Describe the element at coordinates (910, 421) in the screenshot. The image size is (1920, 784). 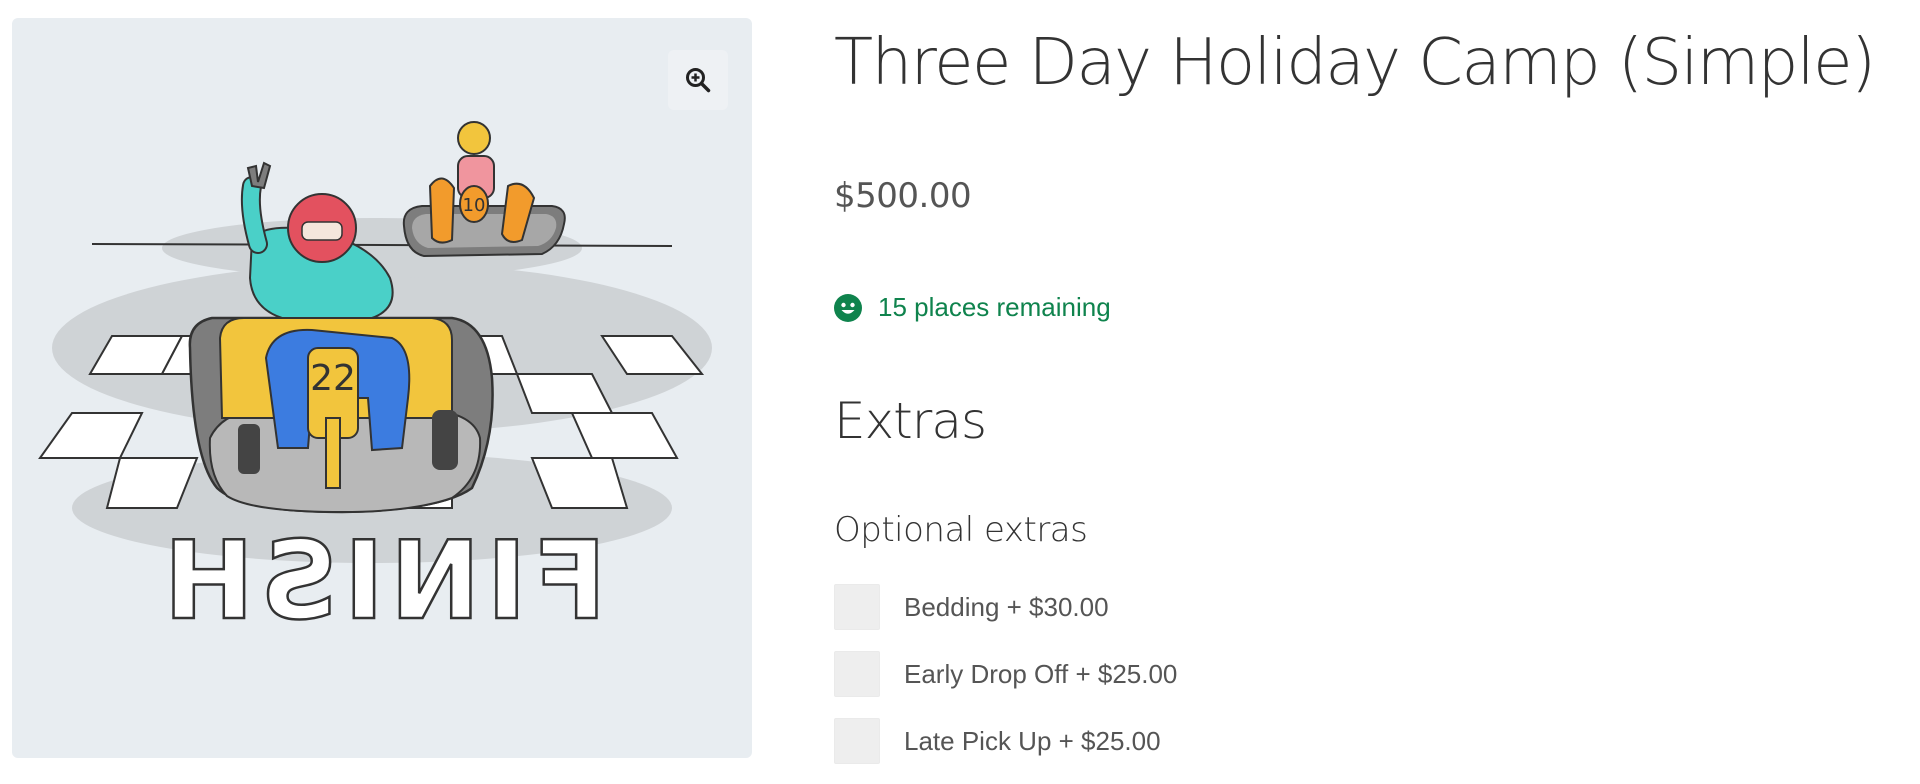
I see `extras-heading: Extras` at that location.